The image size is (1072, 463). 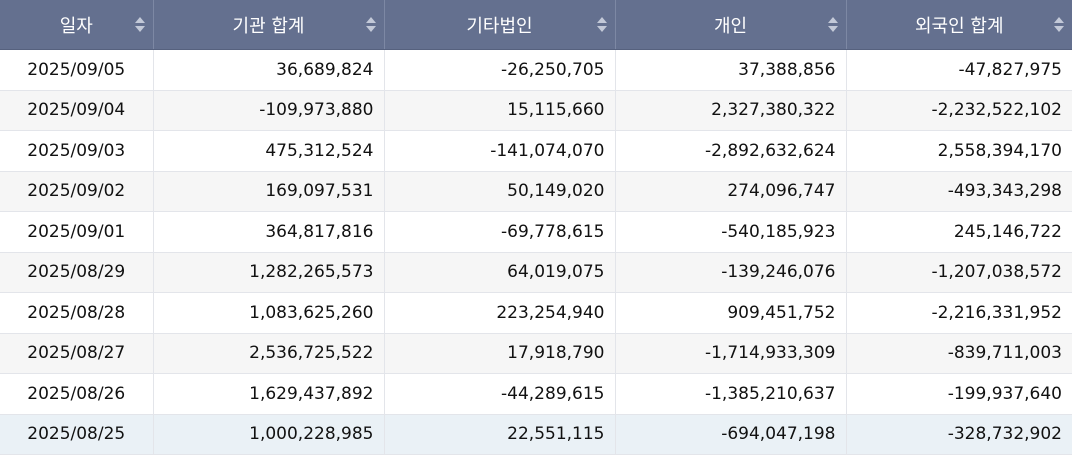 I want to click on cell-other-corporation: 15,115,660, so click(x=500, y=110).